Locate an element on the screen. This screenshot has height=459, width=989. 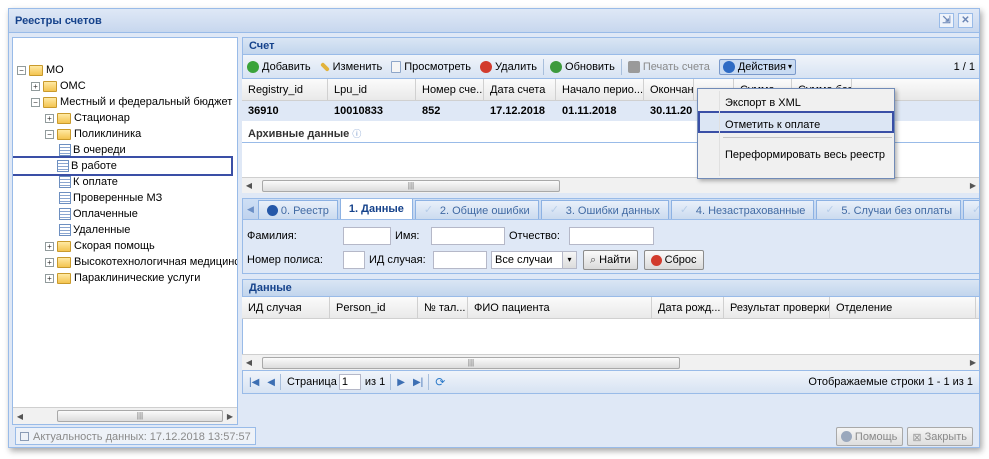
data-grid-scrollbar: ◀ ||| ▶ is located at coordinates (610, 362).